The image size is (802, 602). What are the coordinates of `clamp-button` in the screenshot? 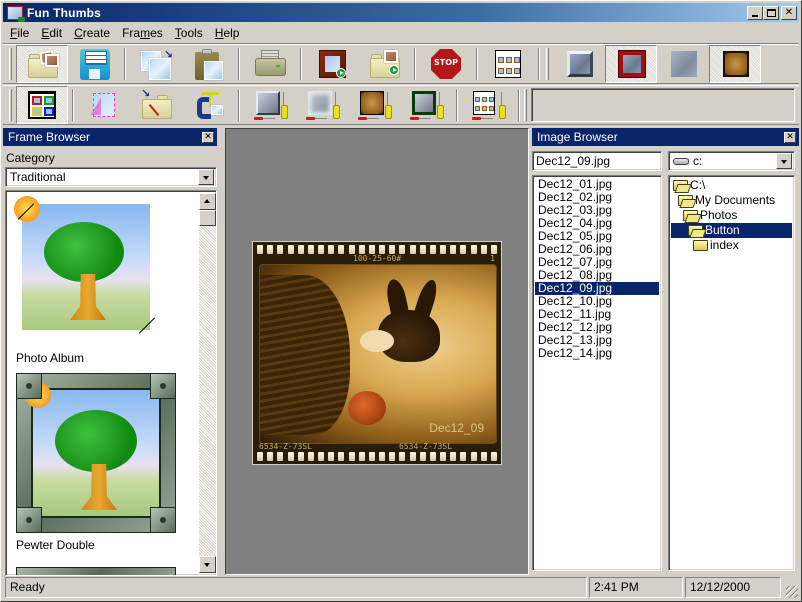 It's located at (208, 105).